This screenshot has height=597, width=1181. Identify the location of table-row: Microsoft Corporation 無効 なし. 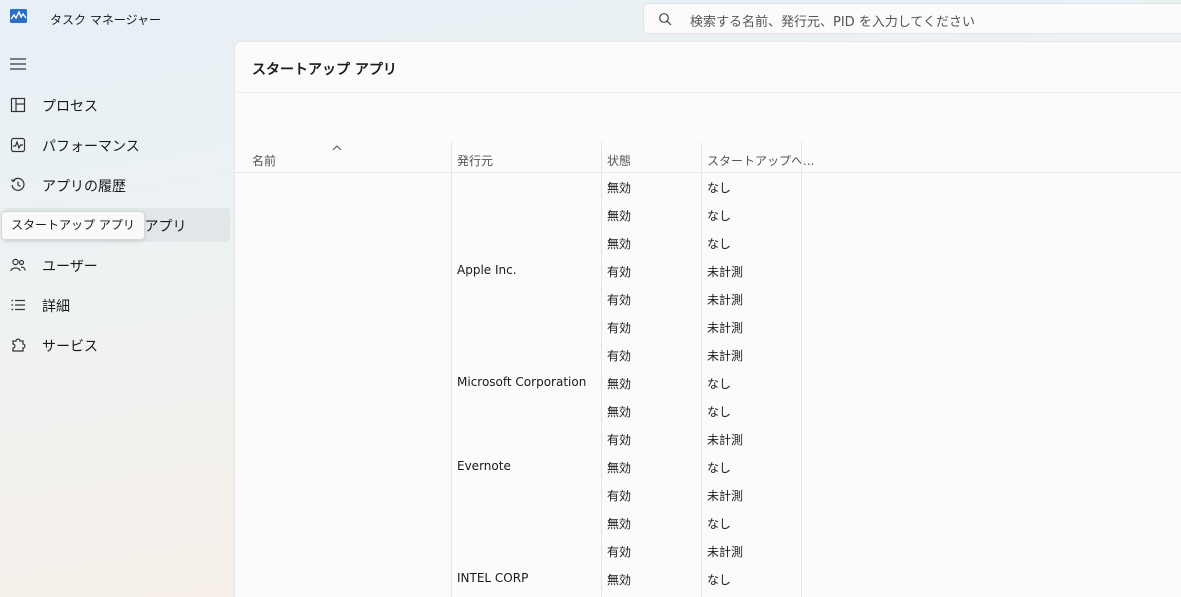
(708, 383).